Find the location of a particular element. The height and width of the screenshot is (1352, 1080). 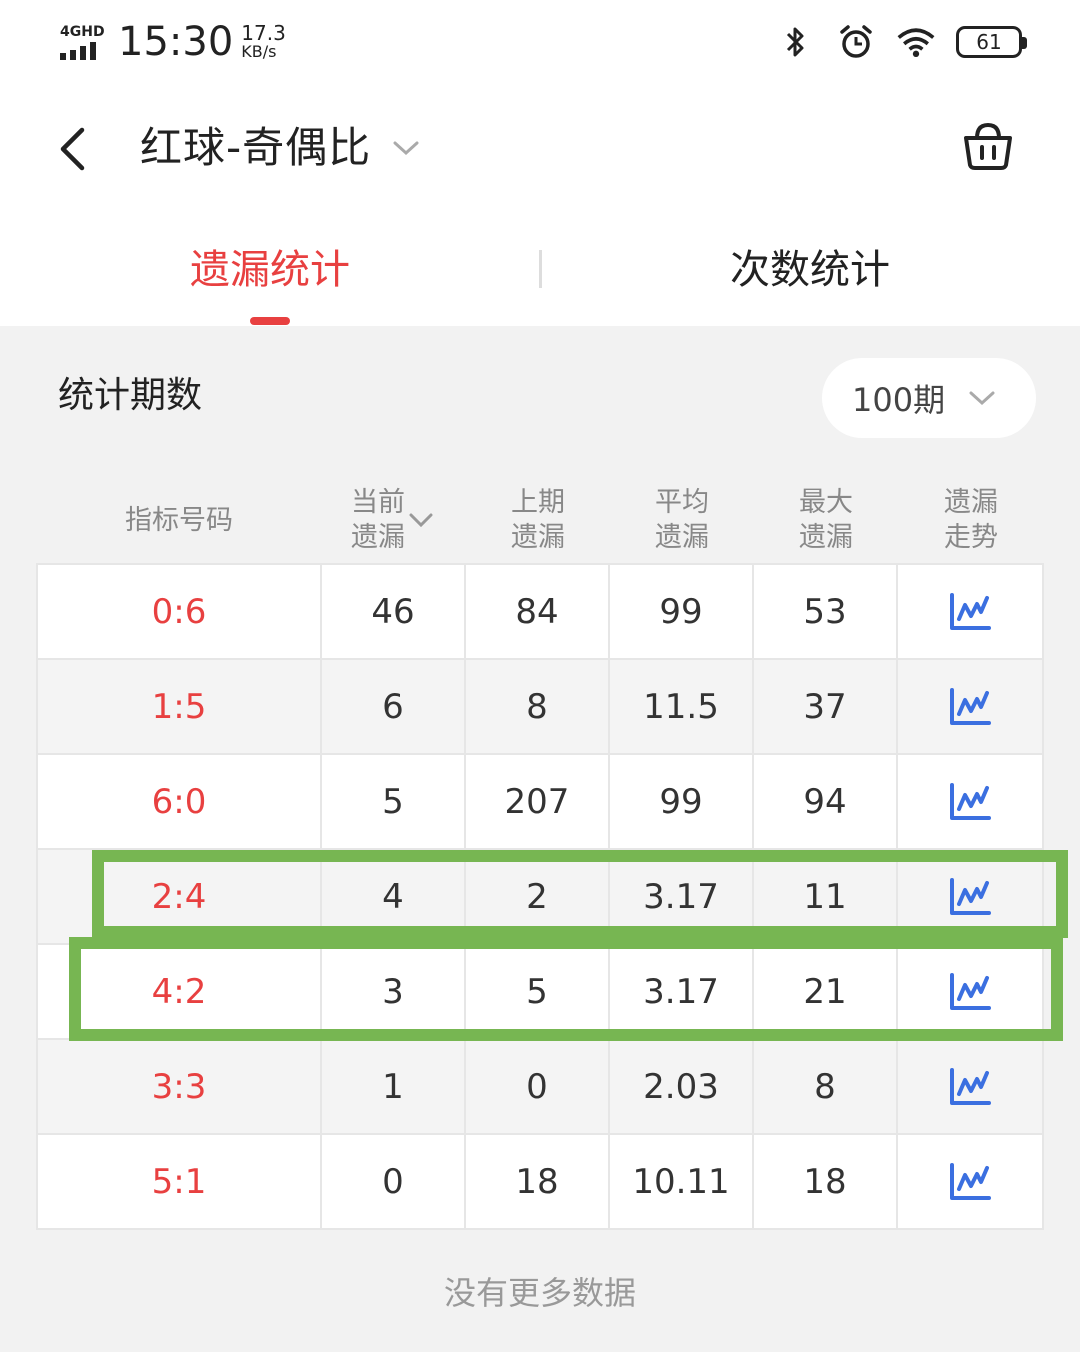

col-header-max-miss: 最大 遗漏 is located at coordinates (826, 520).